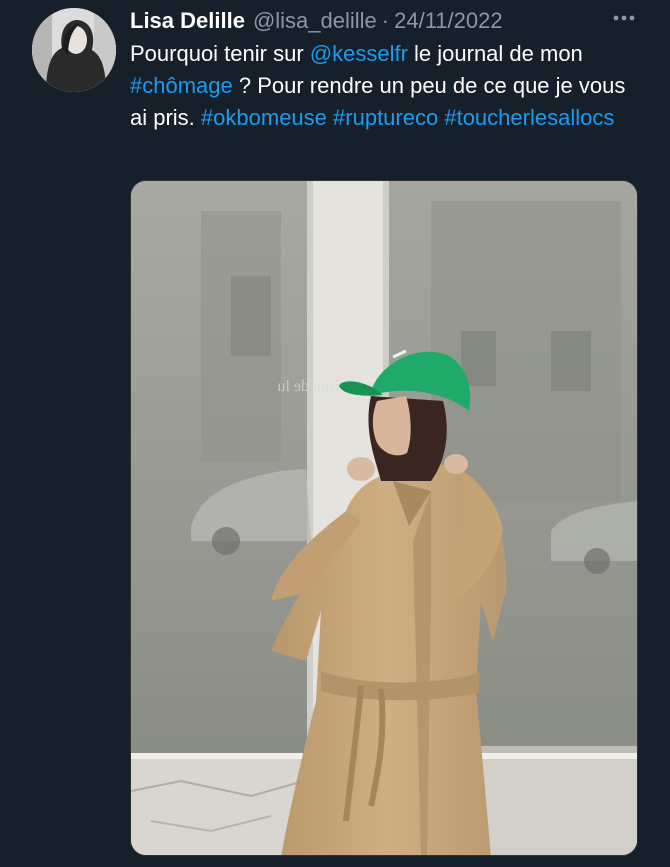  What do you see at coordinates (529, 117) in the screenshot?
I see `hashtag-link: #toucherlesallocs` at bounding box center [529, 117].